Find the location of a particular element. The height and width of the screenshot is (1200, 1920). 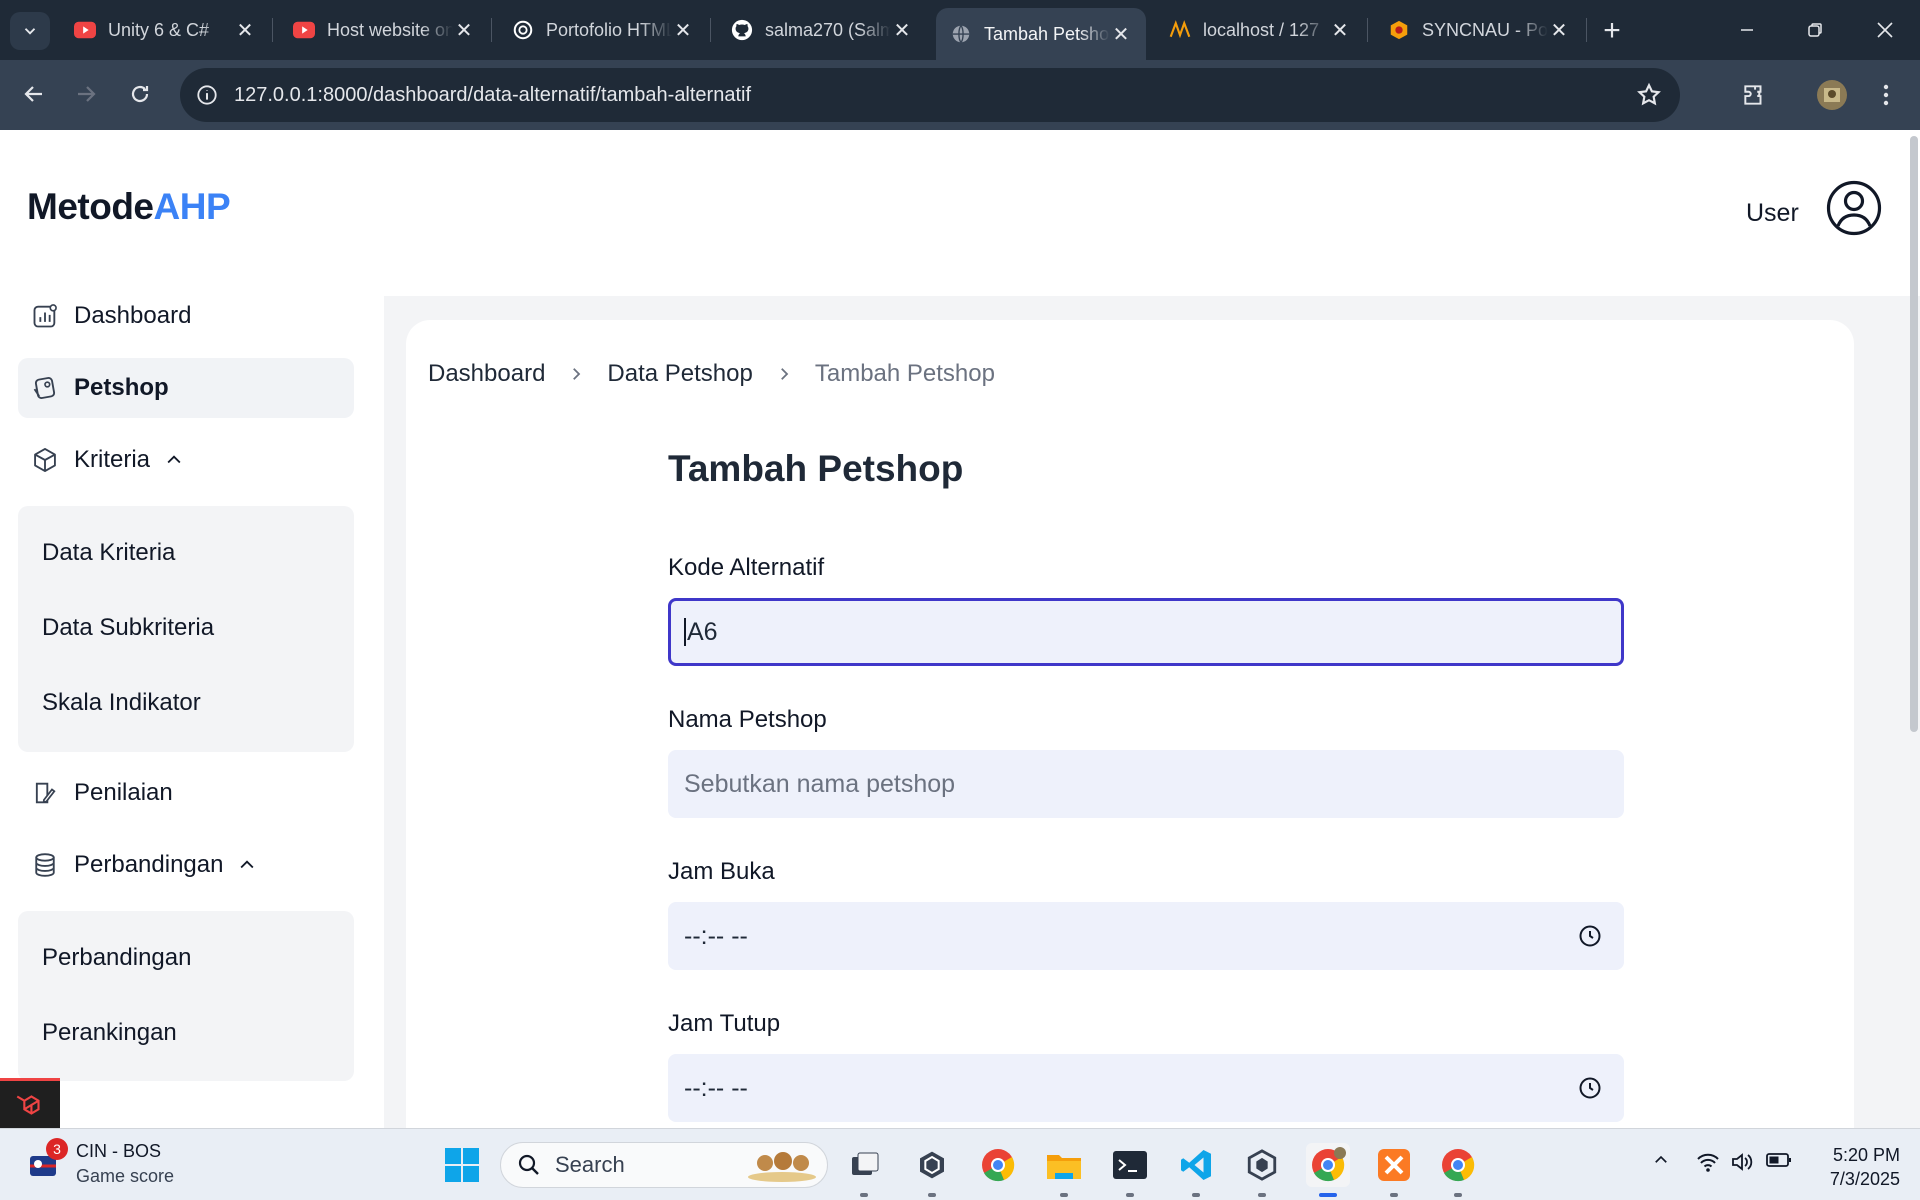

breadcrumb-data-petshop: Data Petshop is located at coordinates (679, 374).